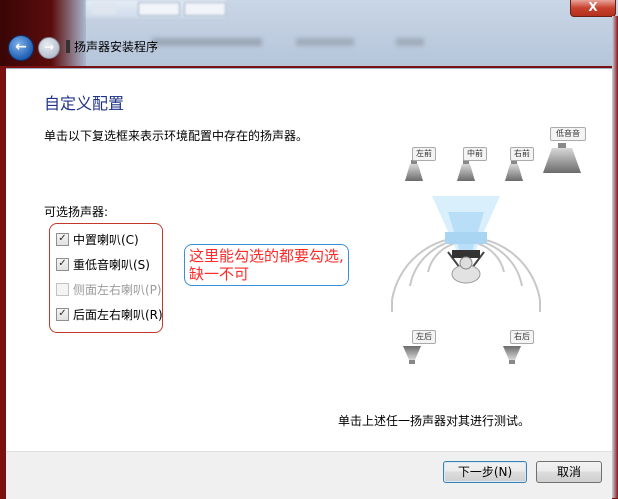  Describe the element at coordinates (485, 472) in the screenshot. I see `next-button: 下一步(N)` at that location.